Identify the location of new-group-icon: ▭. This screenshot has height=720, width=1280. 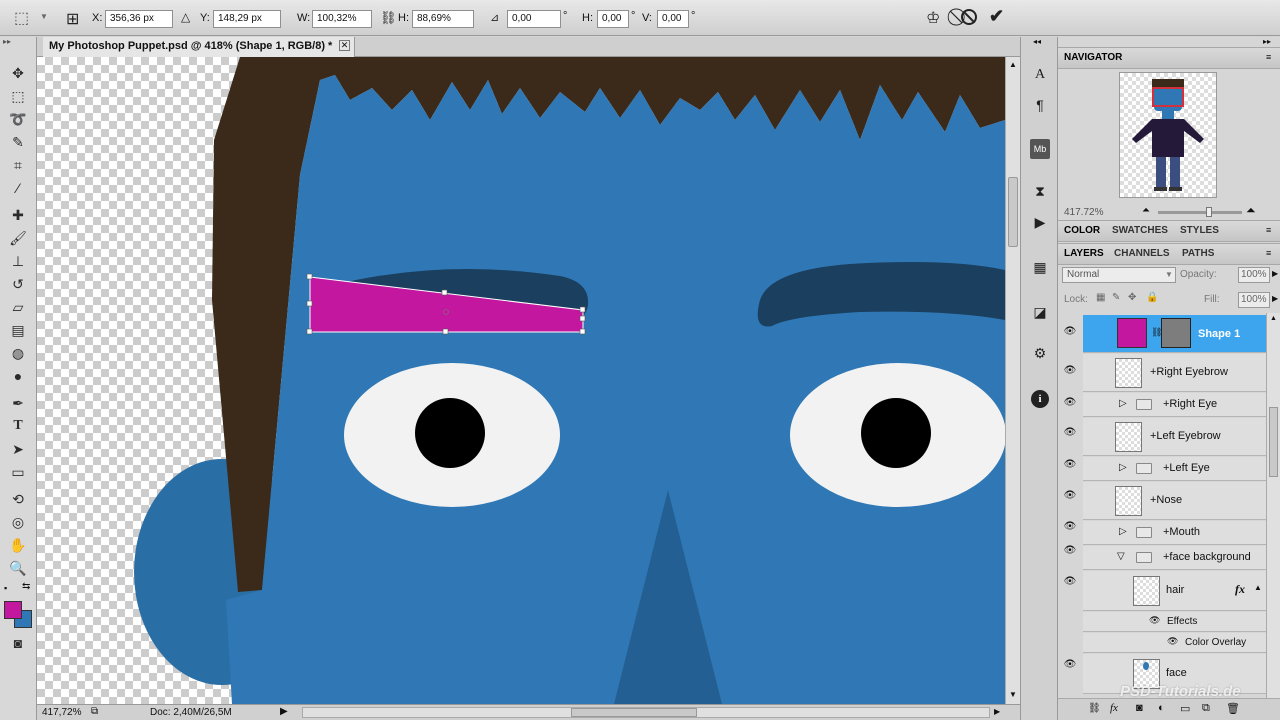
(1185, 708).